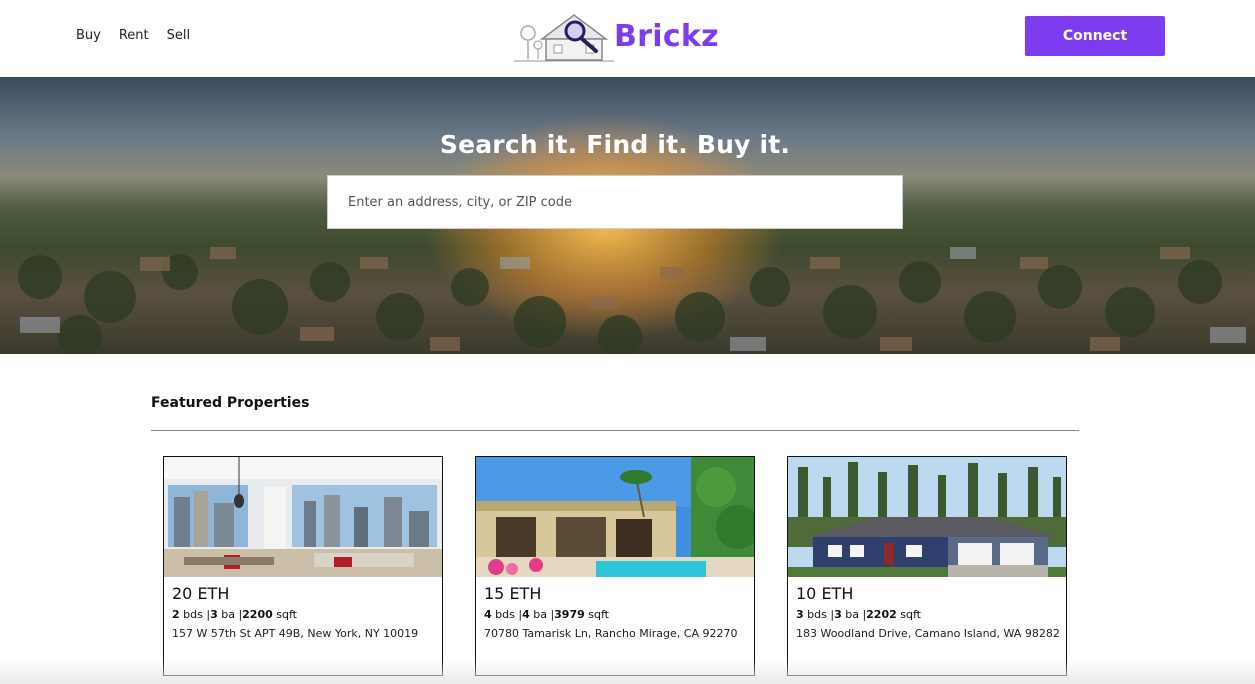 The width and height of the screenshot is (1255, 684). What do you see at coordinates (615, 144) in the screenshot?
I see `hero-title: Search it. Find it. Buy it.` at bounding box center [615, 144].